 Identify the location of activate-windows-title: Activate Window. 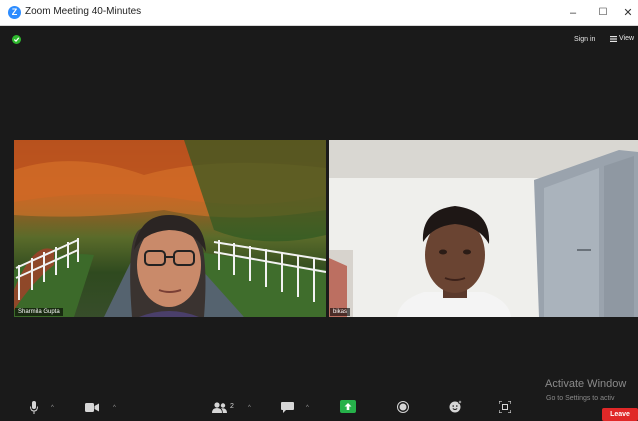
(586, 384).